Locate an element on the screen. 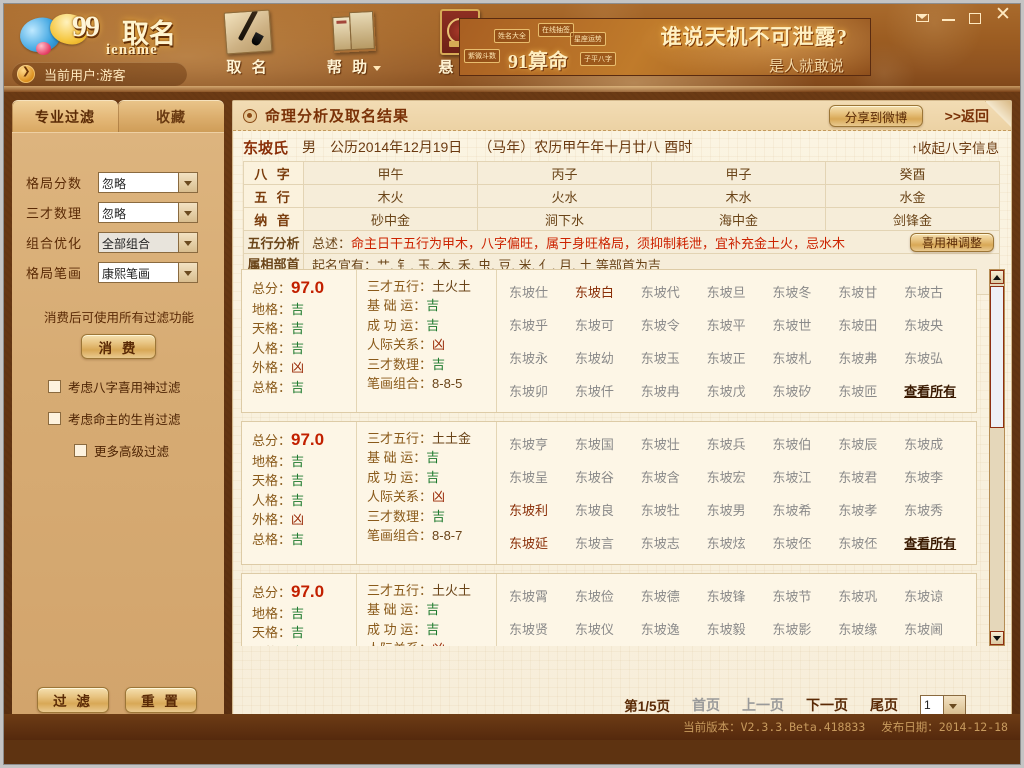 The image size is (1024, 768). back-link: >>返回 is located at coordinates (967, 116).